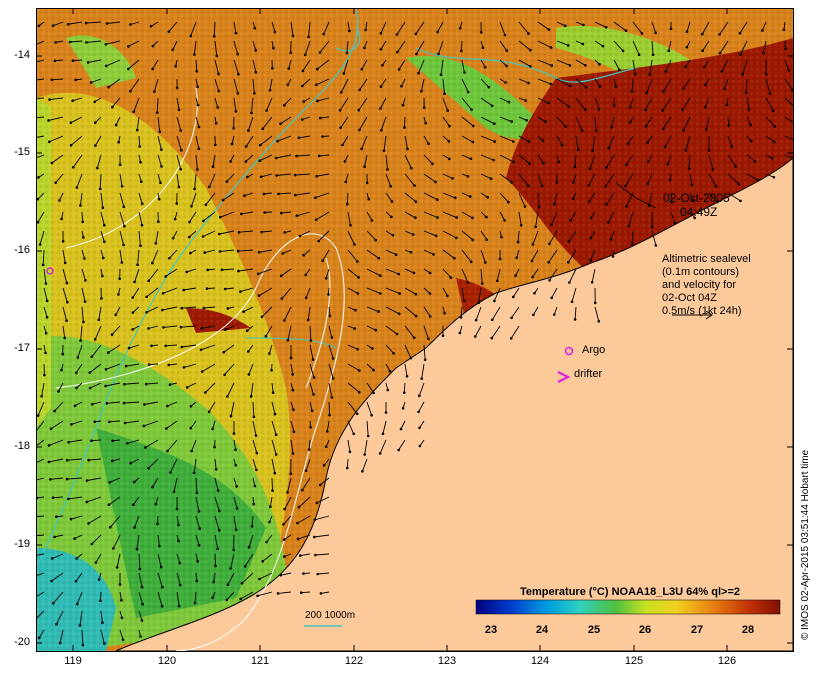  Describe the element at coordinates (73, 661) in the screenshot. I see `x-tick-label: 119` at that location.